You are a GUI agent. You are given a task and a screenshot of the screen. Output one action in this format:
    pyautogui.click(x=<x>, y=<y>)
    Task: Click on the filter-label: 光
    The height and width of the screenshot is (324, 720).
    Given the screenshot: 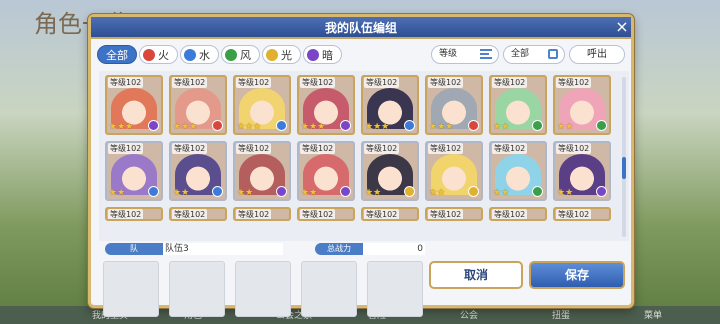 What is the action you would take?
    pyautogui.click(x=286, y=55)
    